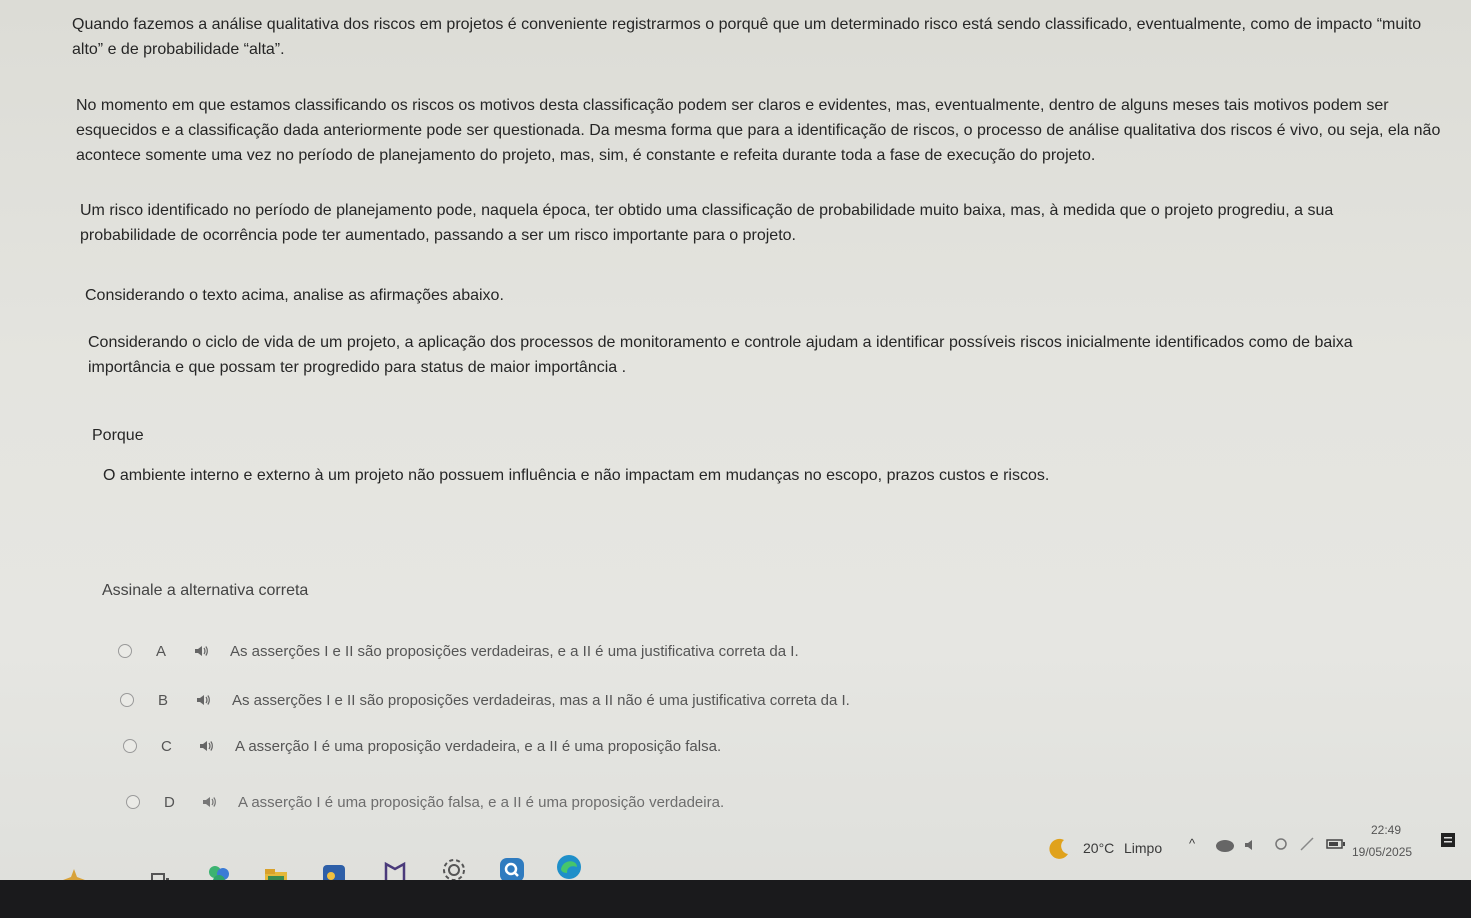 The image size is (1471, 918). Describe the element at coordinates (205, 590) in the screenshot. I see `instruction-choose: Assinale a alternativa correta` at that location.